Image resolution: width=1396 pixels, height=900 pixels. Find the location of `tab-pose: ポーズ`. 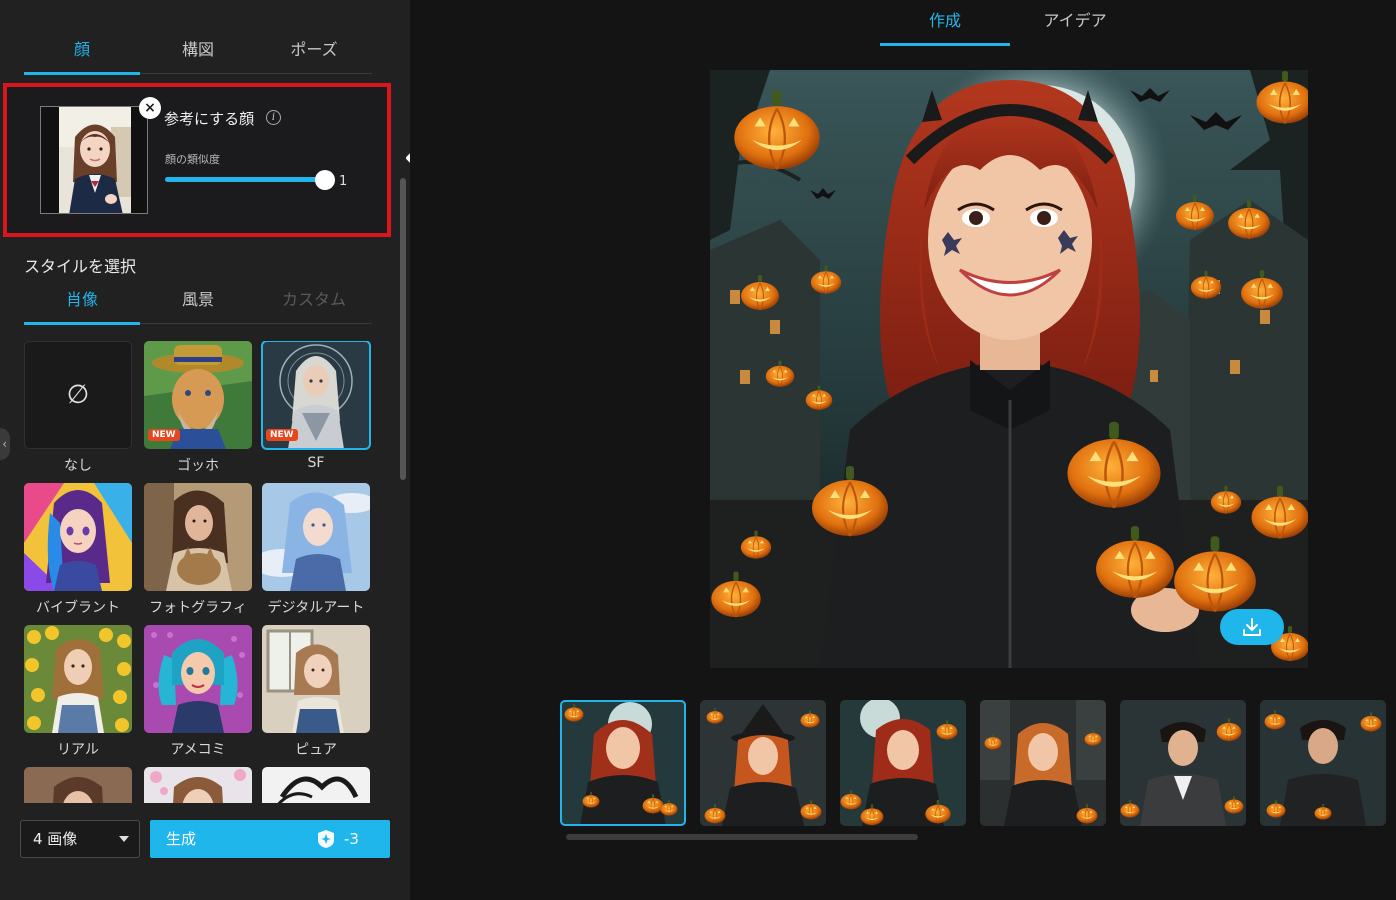

tab-pose: ポーズ is located at coordinates (314, 51).